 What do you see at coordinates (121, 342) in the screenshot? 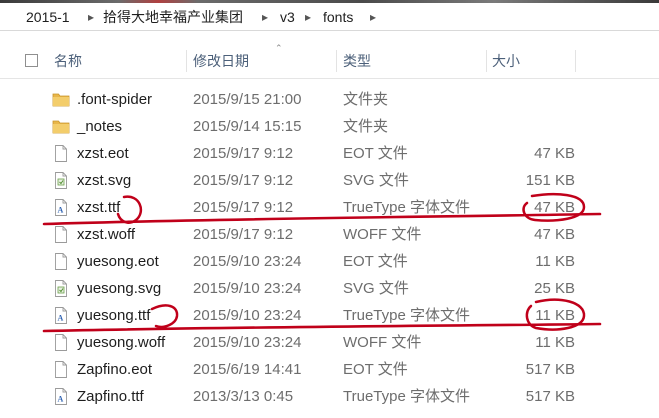
I see `file-name: yuesong.woff` at bounding box center [121, 342].